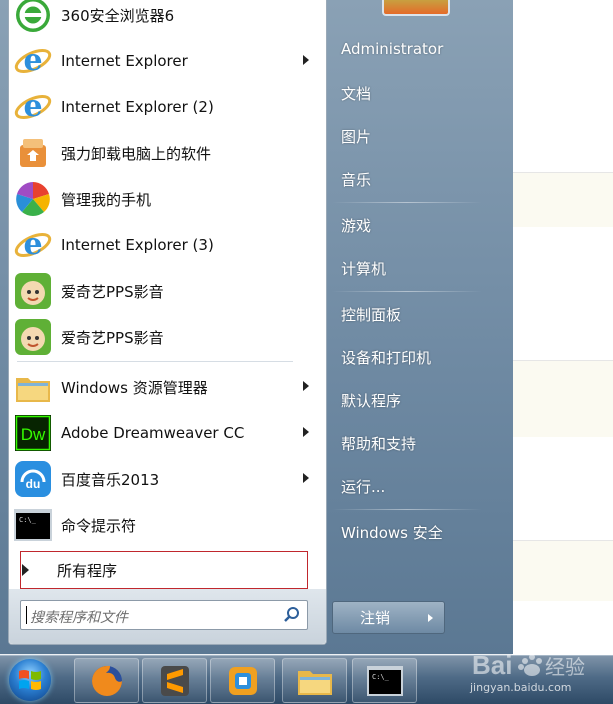 Image resolution: width=613 pixels, height=704 pixels. What do you see at coordinates (134, 387) in the screenshot?
I see `program-label: Windows 资源管理器` at bounding box center [134, 387].